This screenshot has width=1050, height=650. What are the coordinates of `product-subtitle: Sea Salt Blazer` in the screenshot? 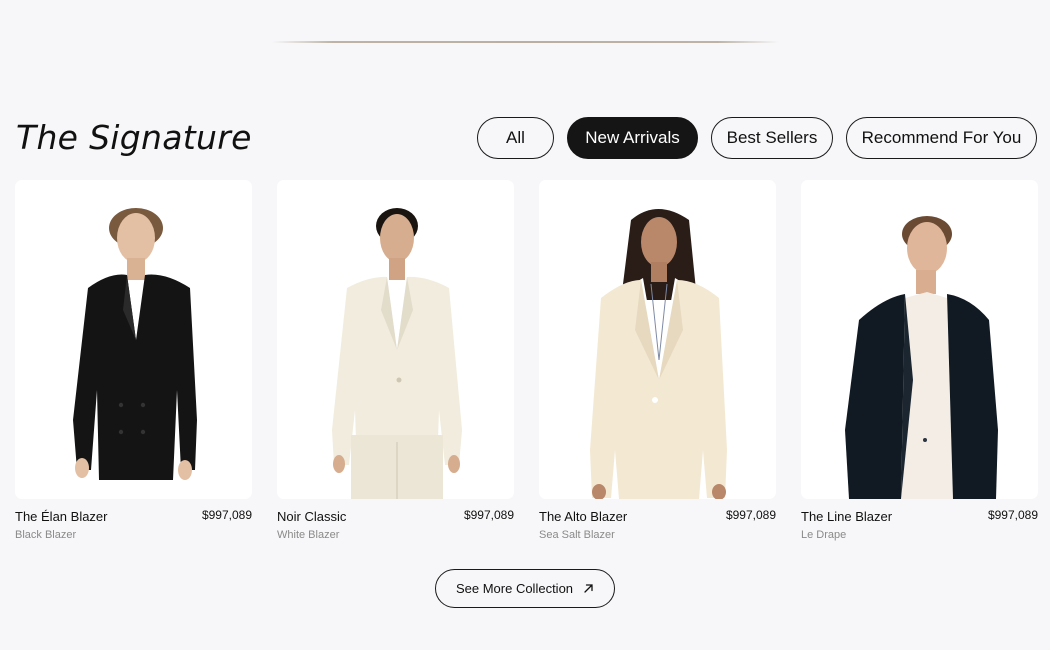 It's located at (577, 535).